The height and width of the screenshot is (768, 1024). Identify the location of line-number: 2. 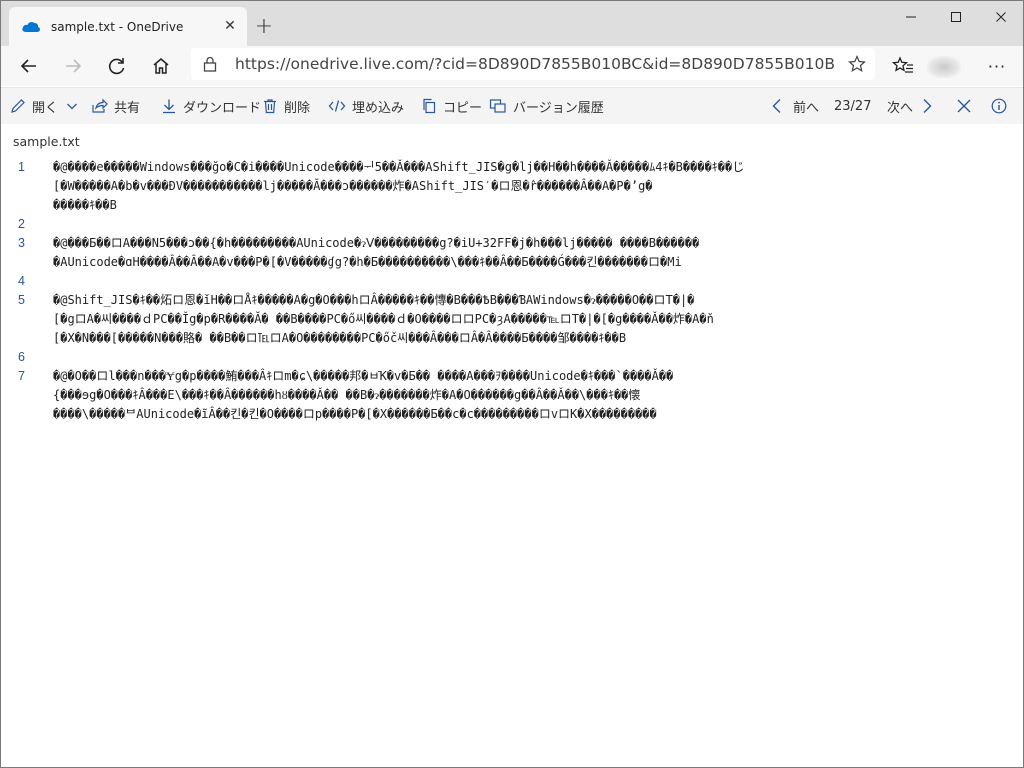
(21, 224).